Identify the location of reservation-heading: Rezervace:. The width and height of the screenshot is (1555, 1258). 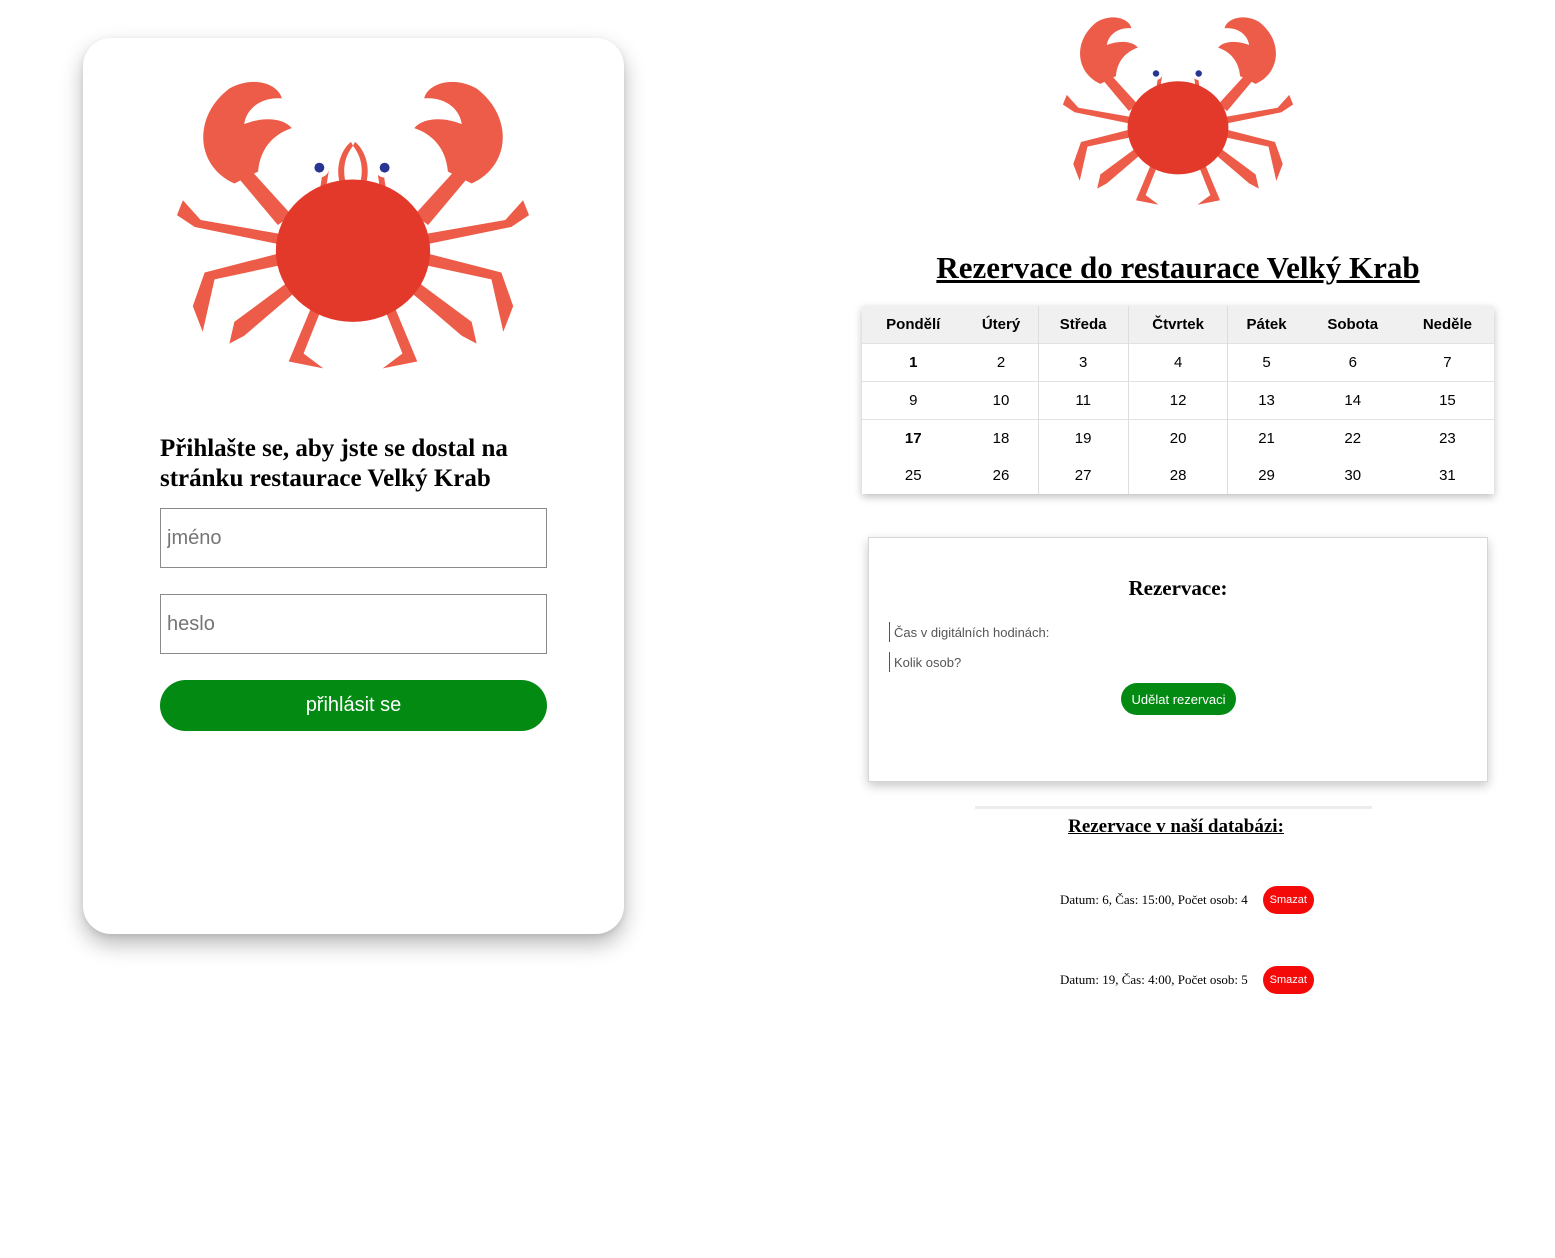
(1178, 588).